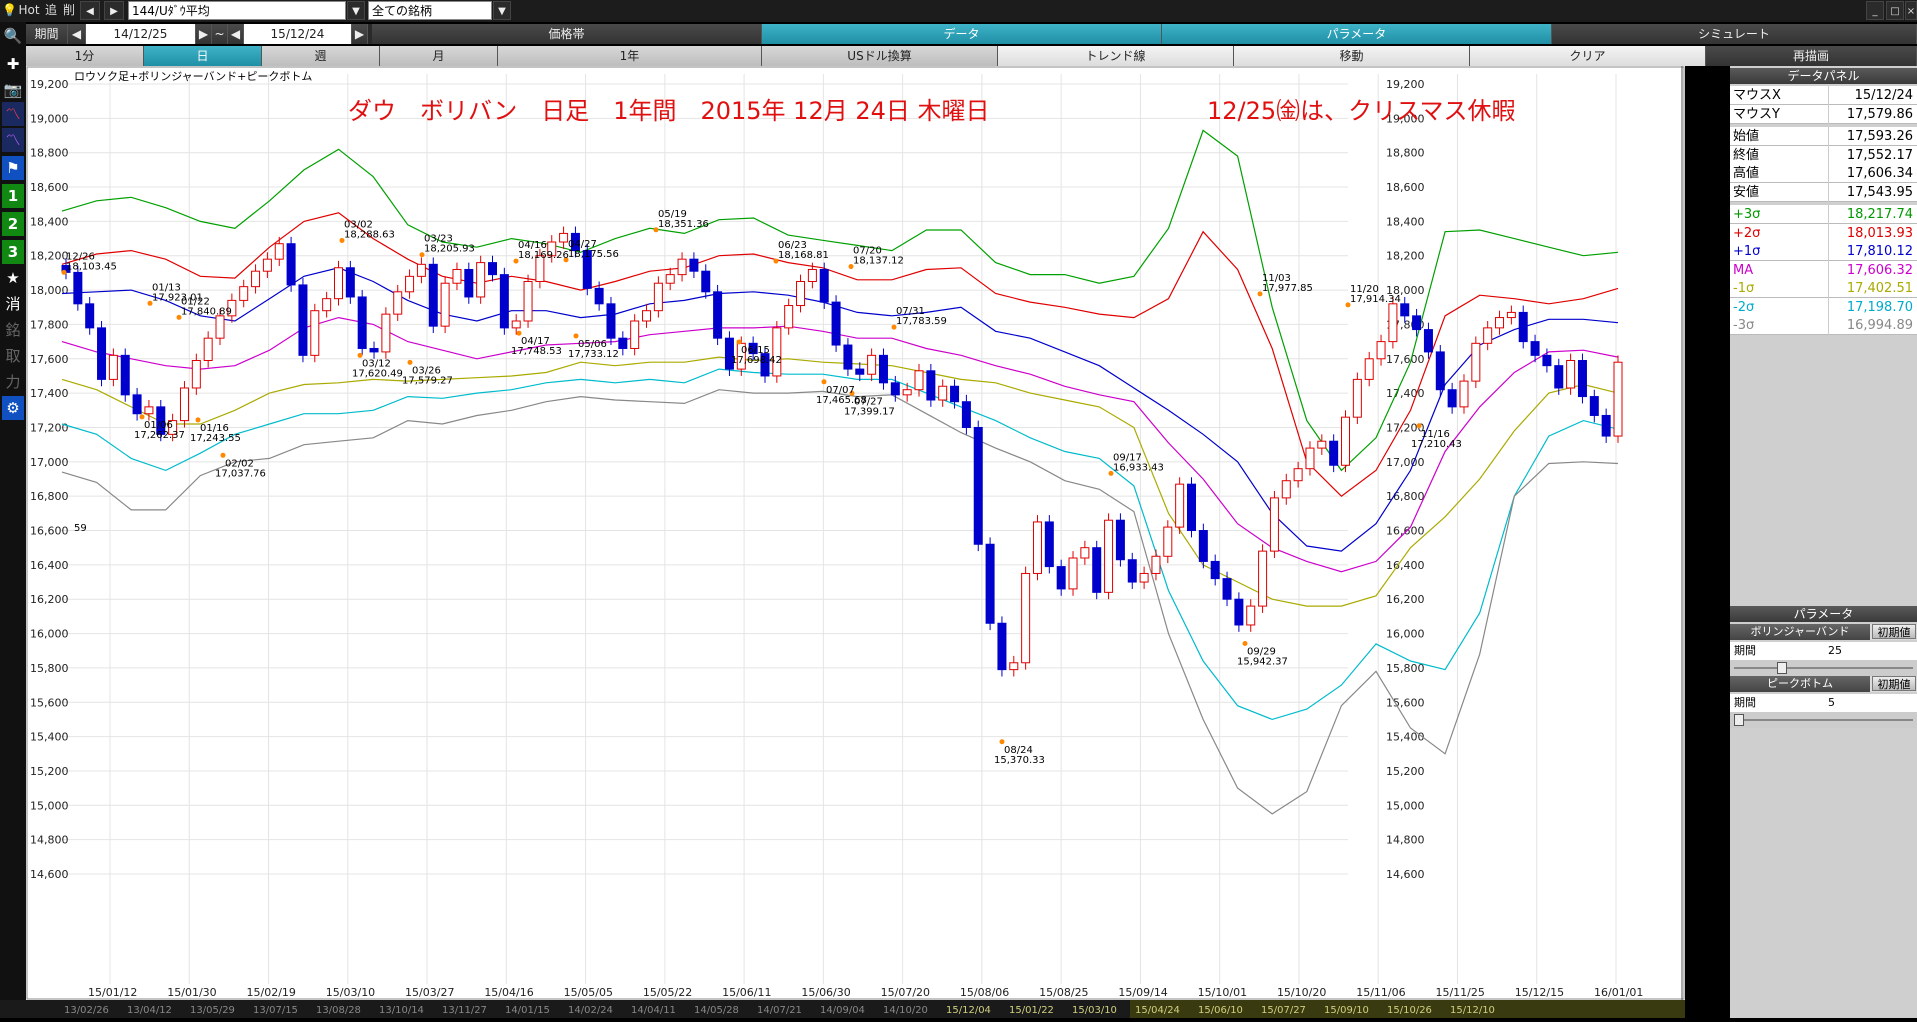 The height and width of the screenshot is (1022, 1917). Describe the element at coordinates (85, 56) in the screenshot. I see `tab-1min: 1分` at that location.